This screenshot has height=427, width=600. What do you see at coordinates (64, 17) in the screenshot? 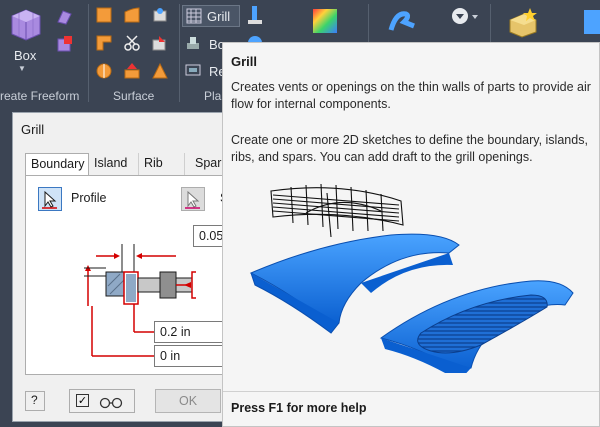
I see `freeform-face-icon` at bounding box center [64, 17].